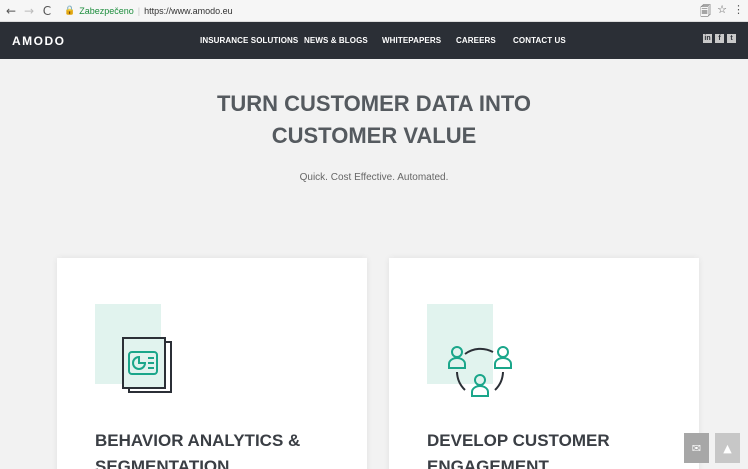 The image size is (748, 469). What do you see at coordinates (147, 365) in the screenshot?
I see `analytics-report-icon` at bounding box center [147, 365].